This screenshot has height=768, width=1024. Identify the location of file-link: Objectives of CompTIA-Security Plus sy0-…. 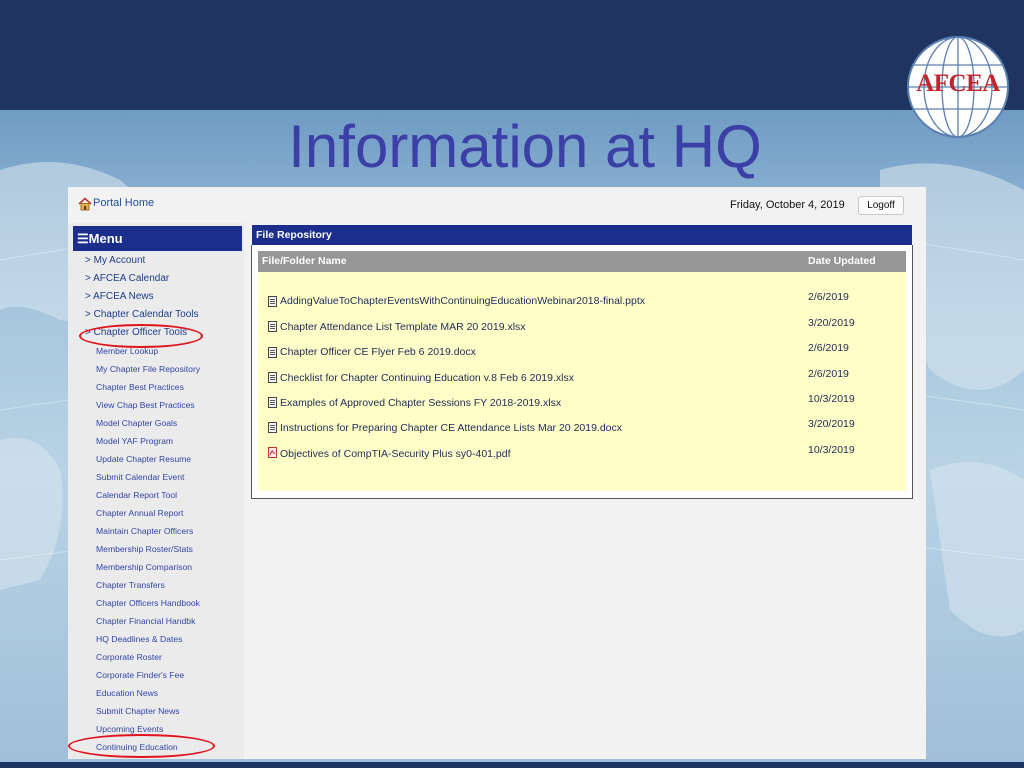
(395, 454).